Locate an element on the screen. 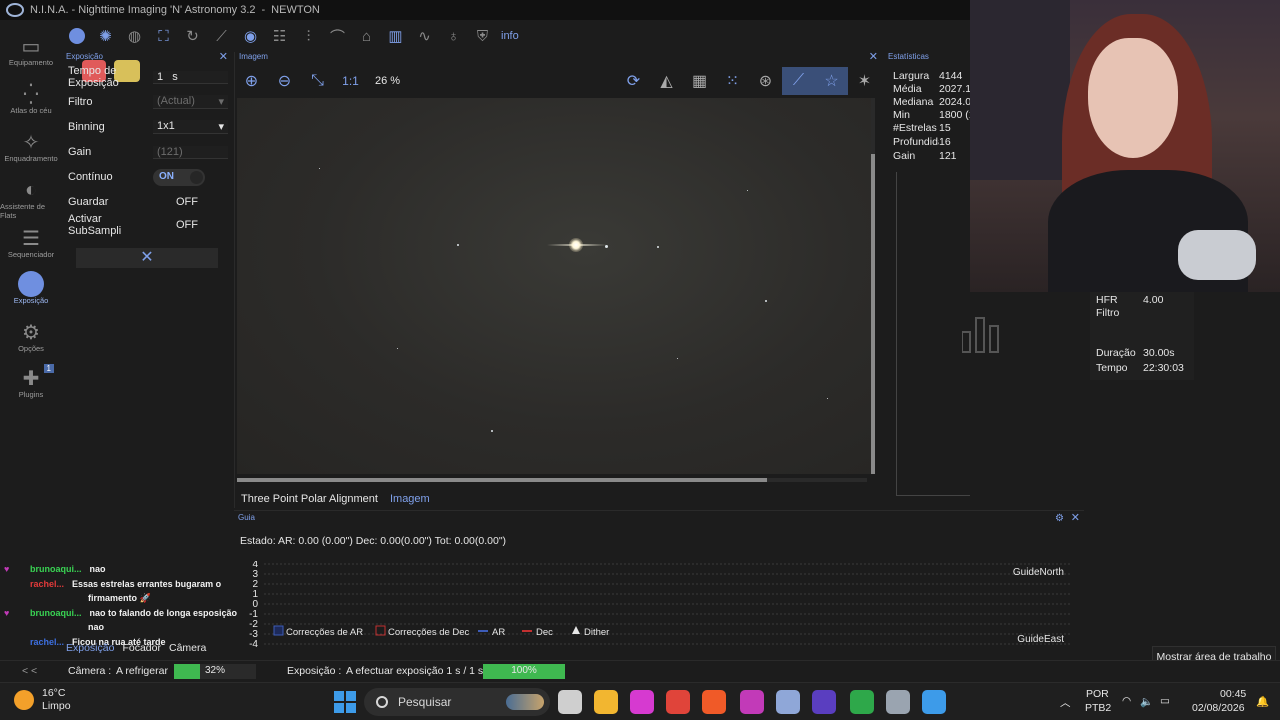  rotator-icon: ↻ is located at coordinates (192, 36).